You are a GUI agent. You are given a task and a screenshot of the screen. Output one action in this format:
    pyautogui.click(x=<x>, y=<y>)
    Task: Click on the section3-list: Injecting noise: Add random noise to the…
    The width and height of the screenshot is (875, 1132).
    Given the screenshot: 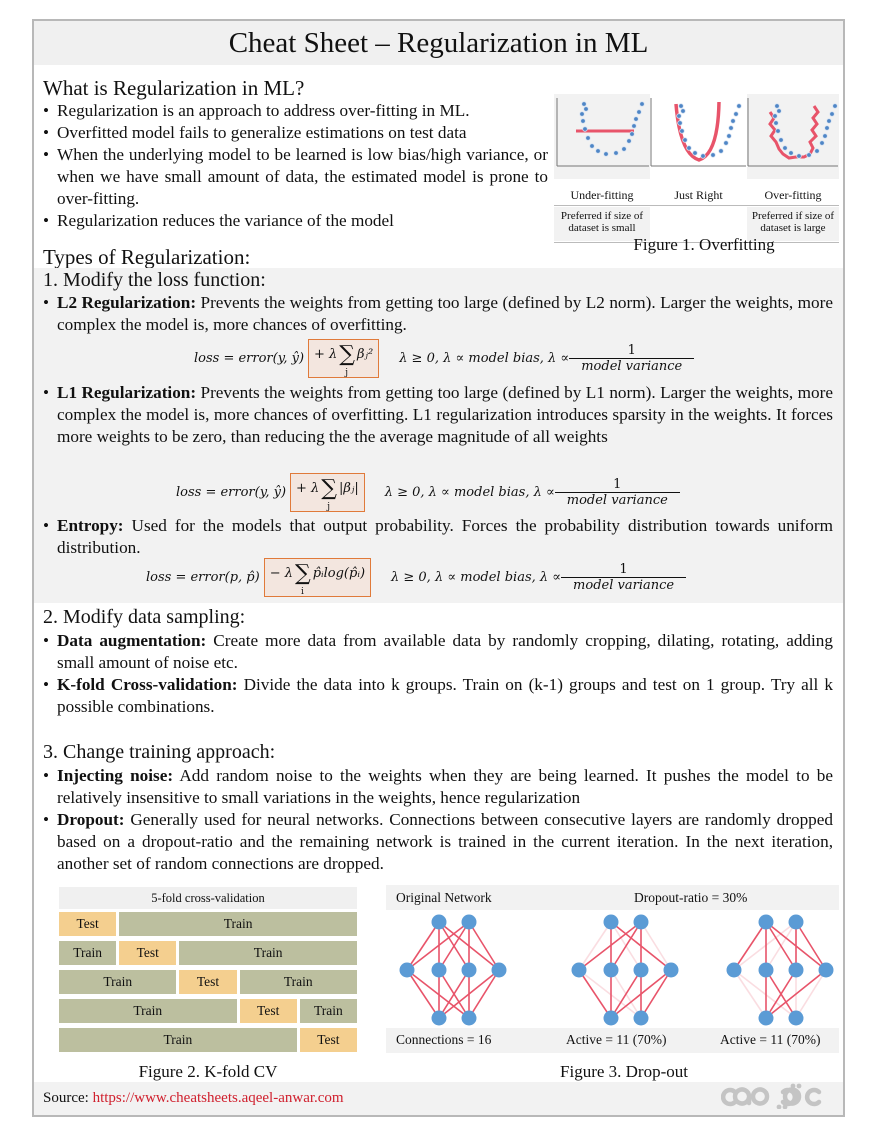 What is the action you would take?
    pyautogui.click(x=438, y=820)
    